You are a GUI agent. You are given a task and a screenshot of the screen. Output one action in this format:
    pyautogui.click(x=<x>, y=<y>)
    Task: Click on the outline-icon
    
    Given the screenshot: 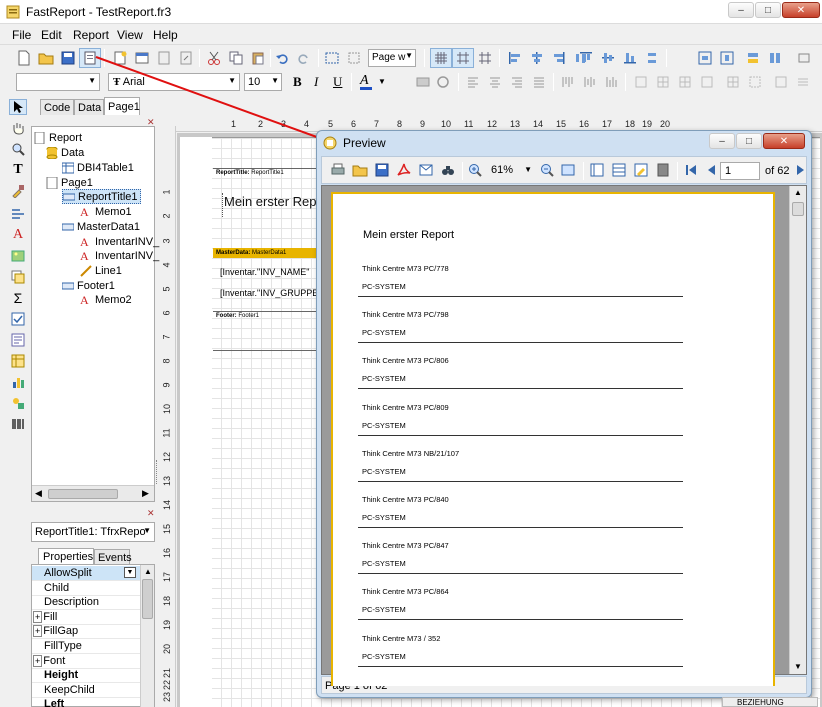 What is the action you would take?
    pyautogui.click(x=597, y=170)
    